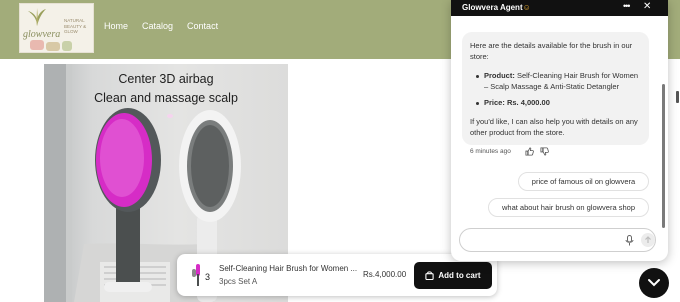  I want to click on price-label: Price:, so click(494, 102).